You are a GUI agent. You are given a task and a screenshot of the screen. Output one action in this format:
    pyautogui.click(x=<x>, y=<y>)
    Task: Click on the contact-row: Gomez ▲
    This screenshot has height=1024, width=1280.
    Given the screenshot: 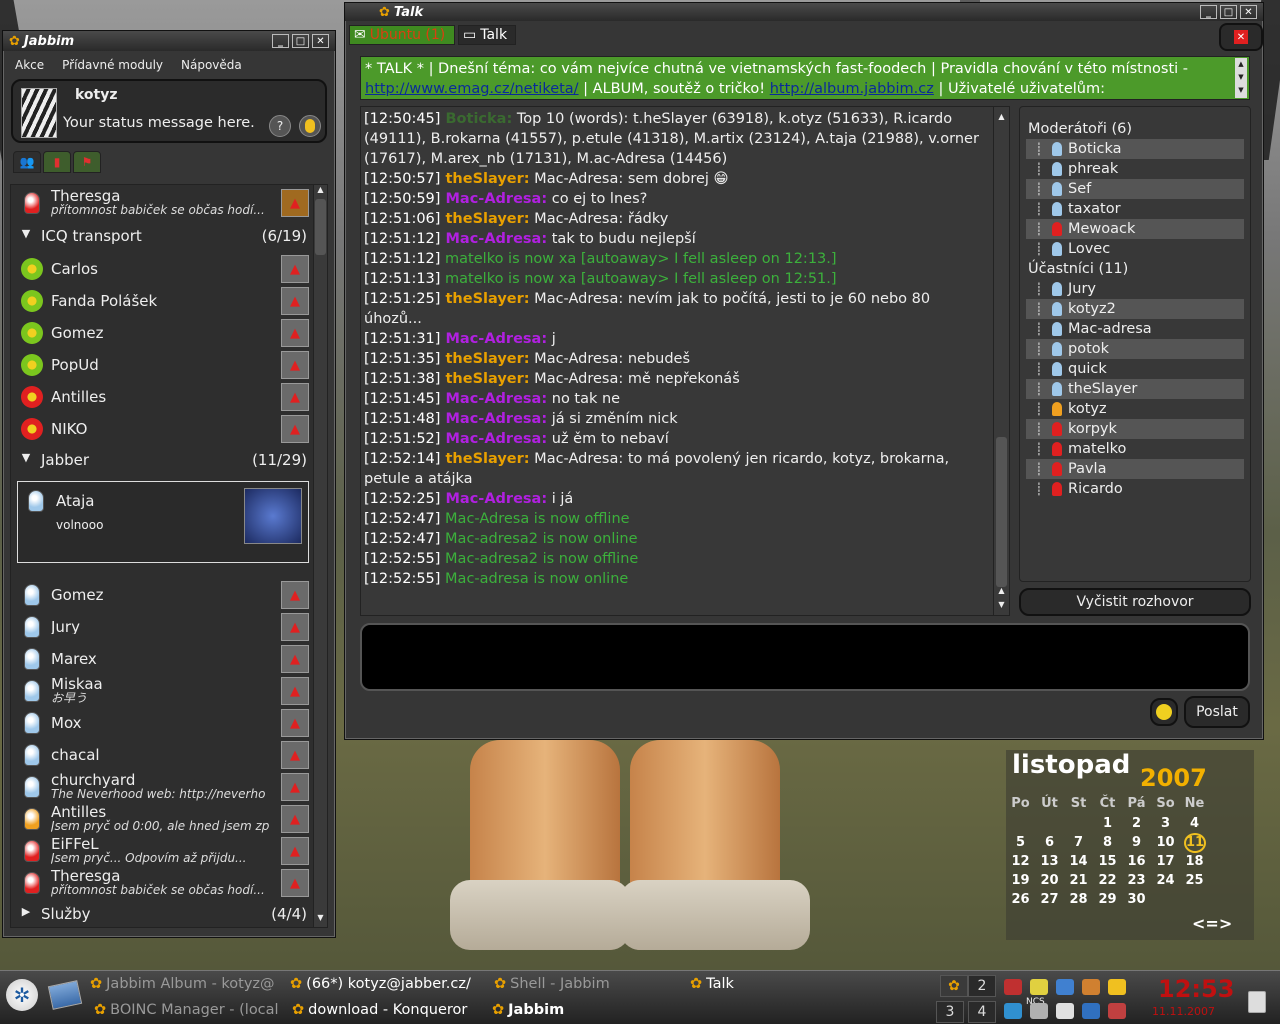 What is the action you would take?
    pyautogui.click(x=160, y=333)
    